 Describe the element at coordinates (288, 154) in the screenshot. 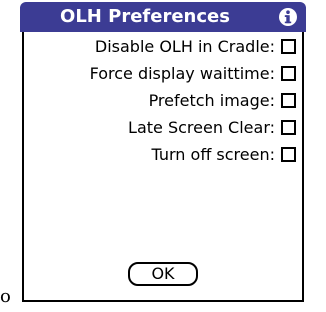

I see `turn-off-screen-checkbox` at that location.